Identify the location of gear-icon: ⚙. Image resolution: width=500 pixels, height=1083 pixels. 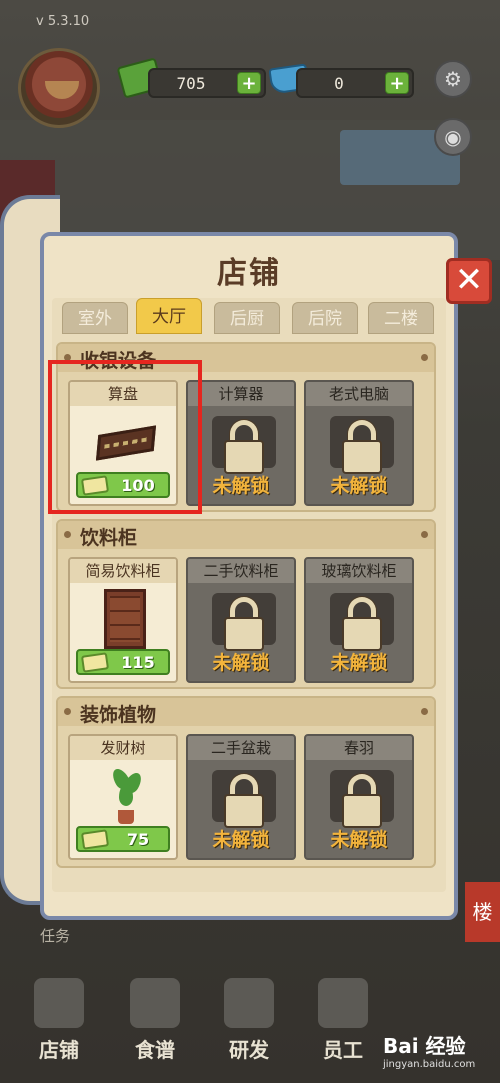
(453, 79).